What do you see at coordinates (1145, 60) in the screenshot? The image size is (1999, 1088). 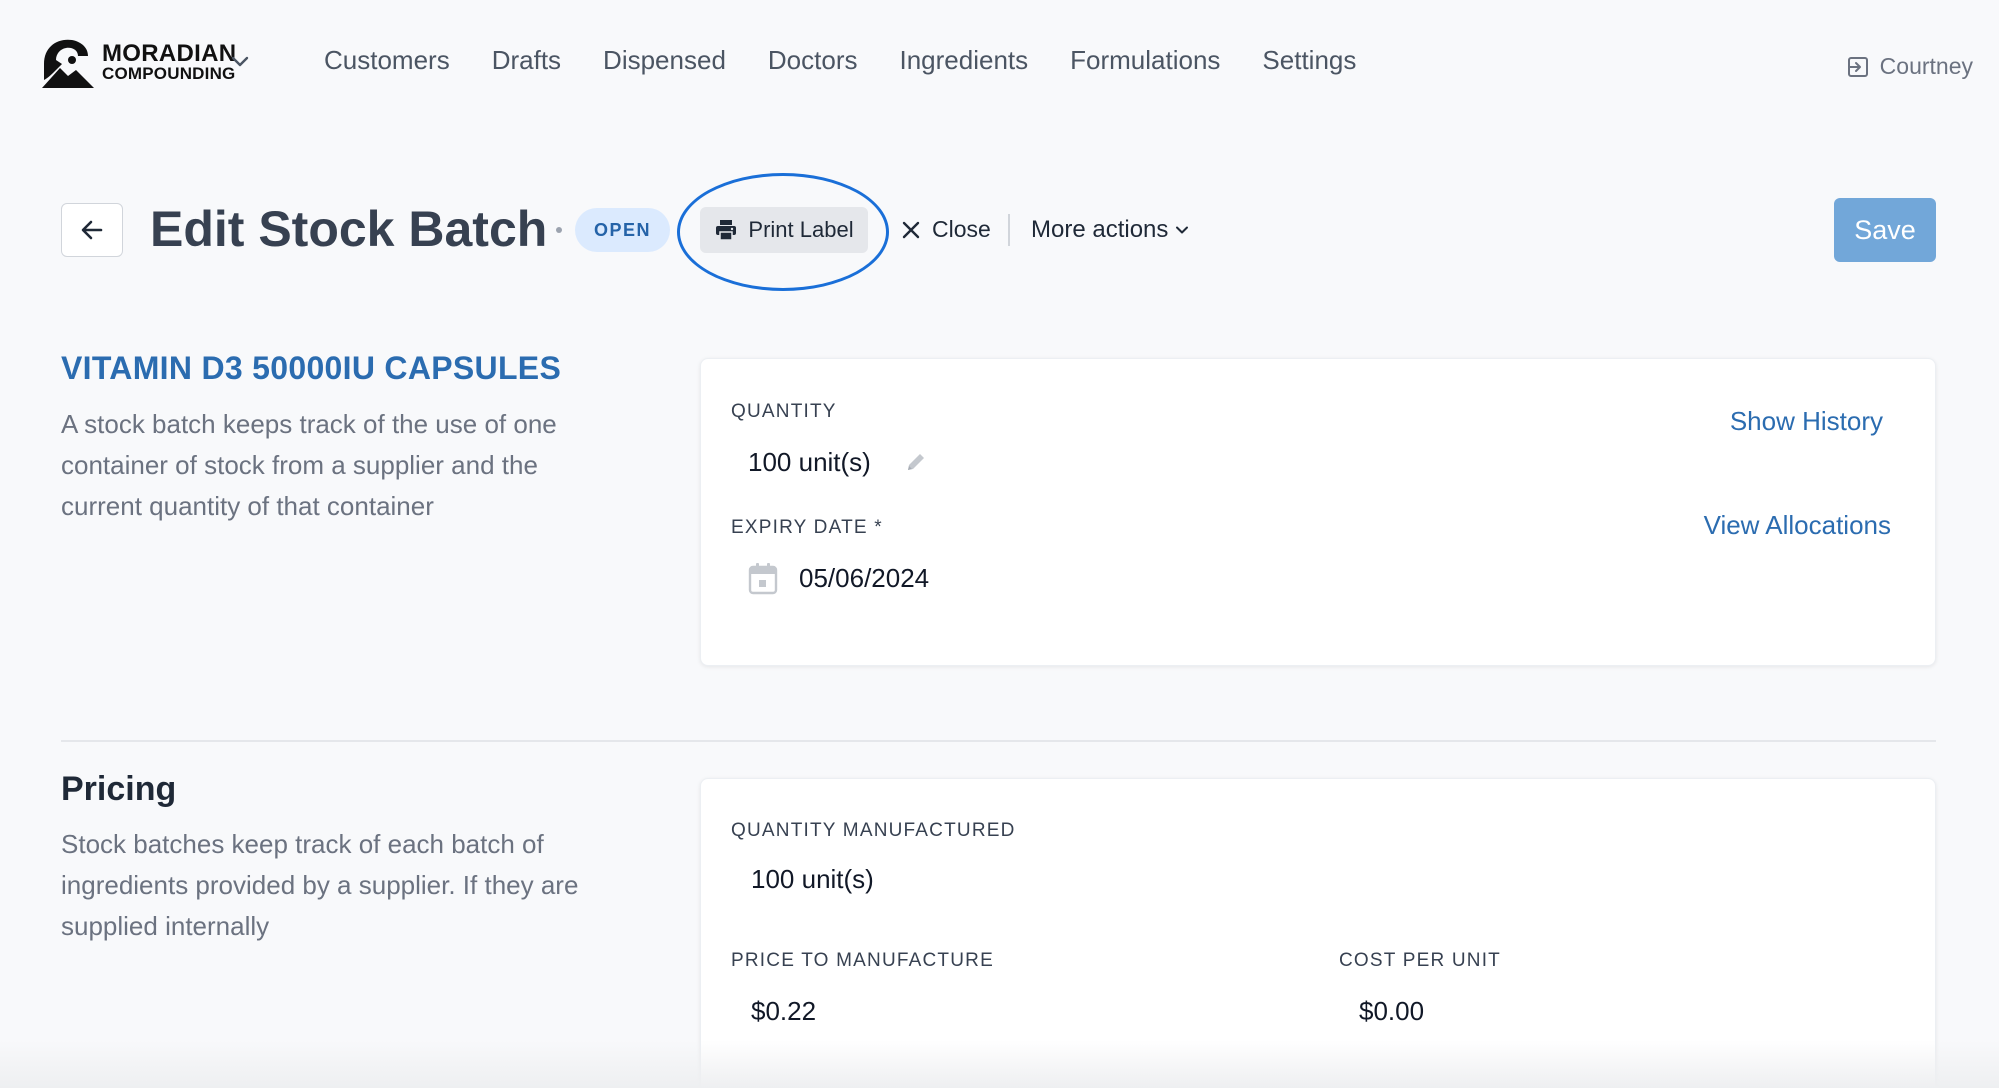 I see `nav-item-formulations: Formulations` at bounding box center [1145, 60].